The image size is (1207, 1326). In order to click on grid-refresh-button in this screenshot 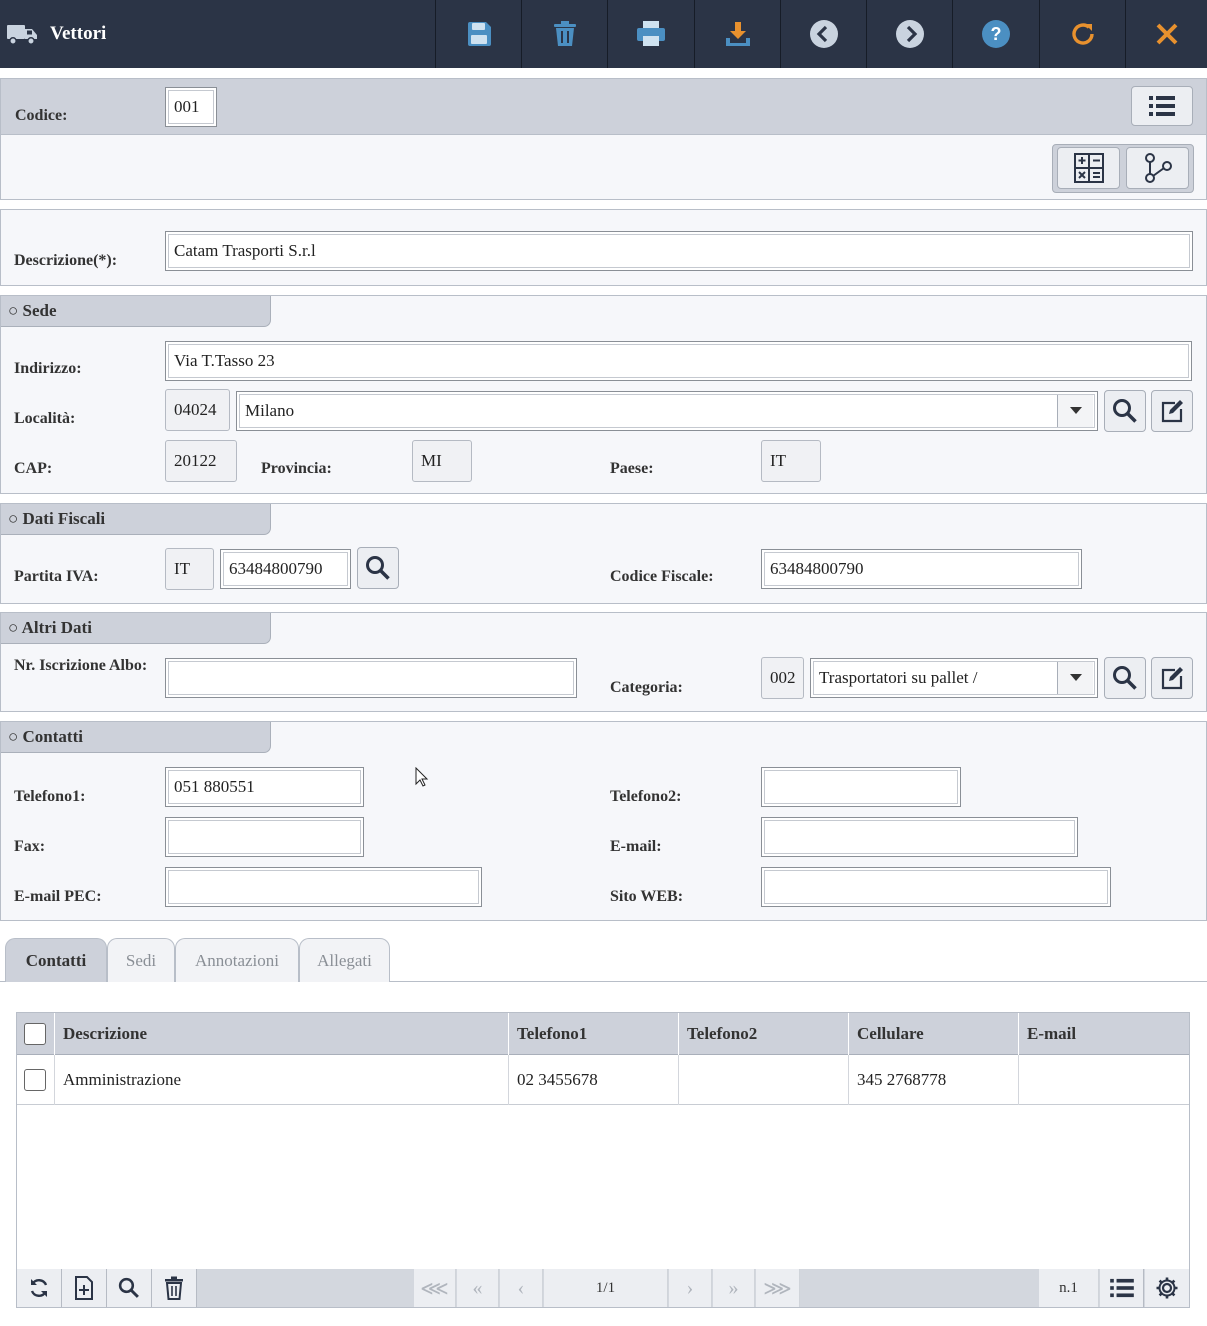, I will do `click(39, 1288)`.